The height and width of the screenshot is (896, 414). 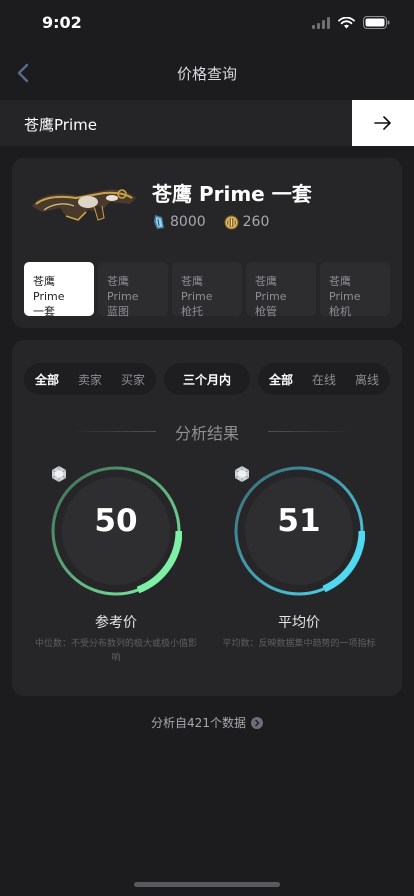 I want to click on status-bar: 9:02, so click(x=207, y=24).